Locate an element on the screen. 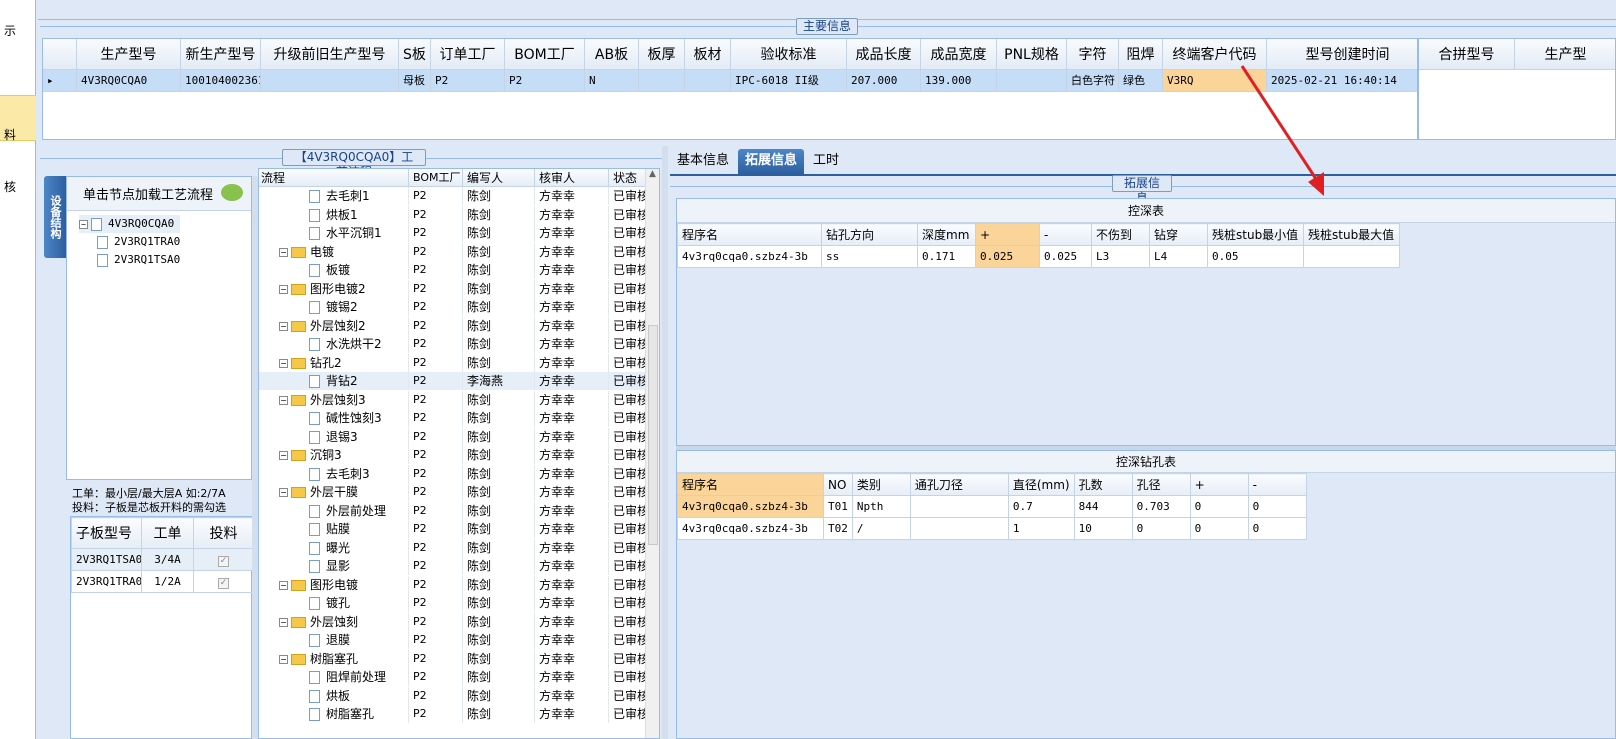 This screenshot has width=1616, height=739. flow-row: 曝光 P2 陈剑 方幸幸 已审核 is located at coordinates (453, 547).